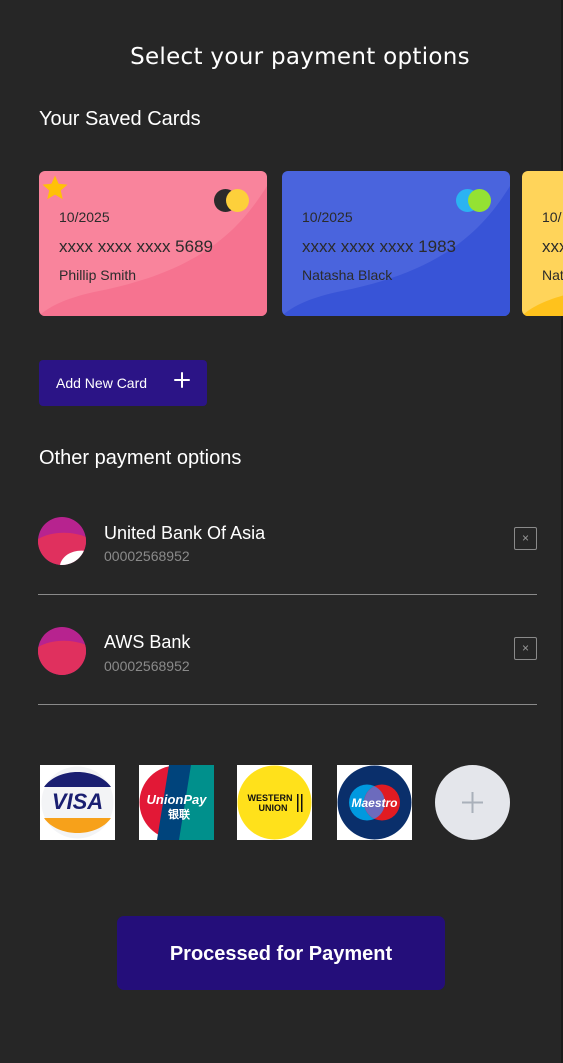 This screenshot has height=1063, width=563. What do you see at coordinates (185, 533) in the screenshot?
I see `bank-name: United Bank Of Asia` at bounding box center [185, 533].